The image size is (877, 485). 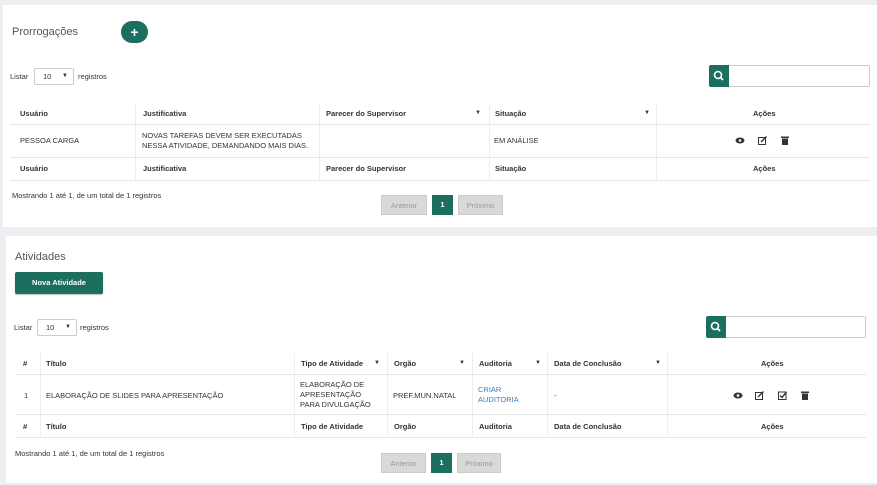 What do you see at coordinates (510, 113) in the screenshot?
I see `col-situacao: Situação` at bounding box center [510, 113].